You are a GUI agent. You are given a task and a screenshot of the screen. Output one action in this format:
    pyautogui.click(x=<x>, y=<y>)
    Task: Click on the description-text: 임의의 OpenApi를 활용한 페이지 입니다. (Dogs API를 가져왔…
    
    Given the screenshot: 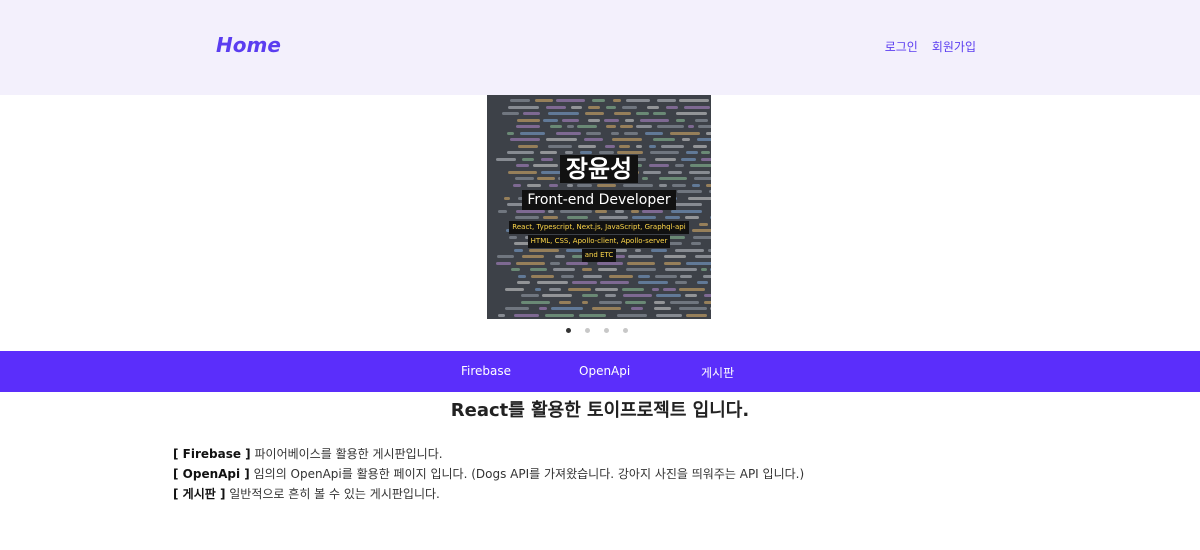 What is the action you would take?
    pyautogui.click(x=527, y=474)
    